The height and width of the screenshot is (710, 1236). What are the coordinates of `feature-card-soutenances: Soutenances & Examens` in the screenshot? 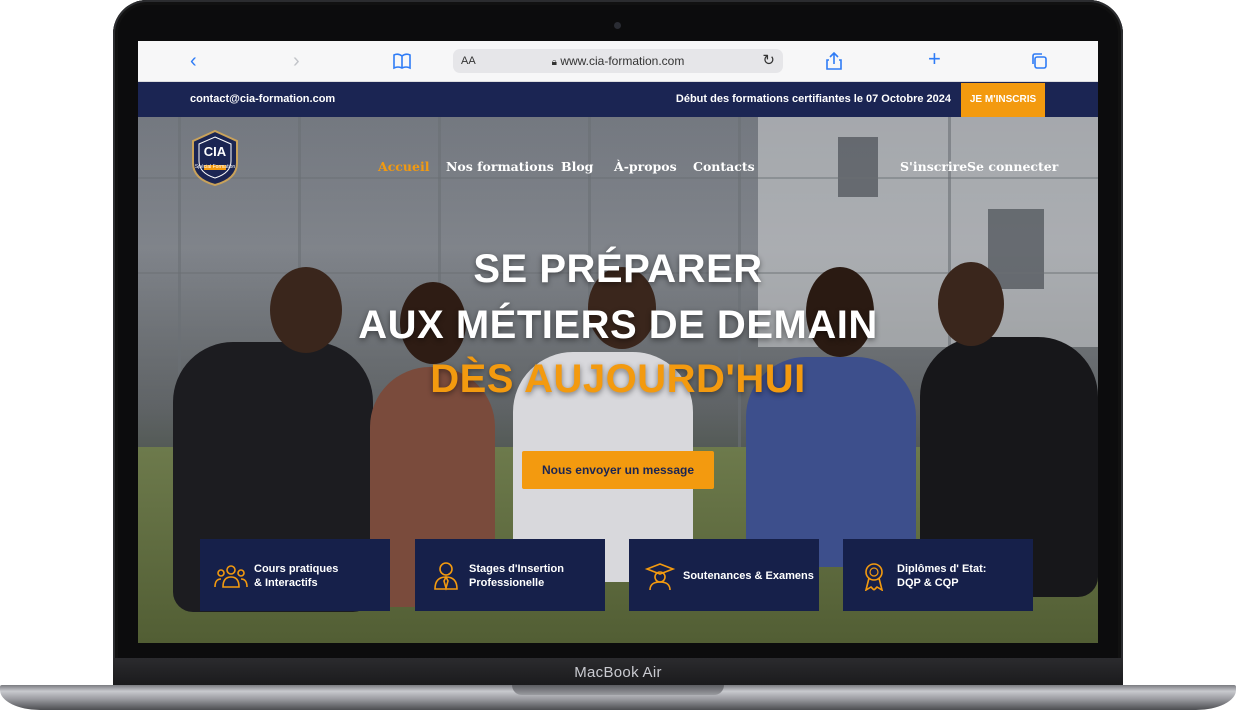 It's located at (724, 575).